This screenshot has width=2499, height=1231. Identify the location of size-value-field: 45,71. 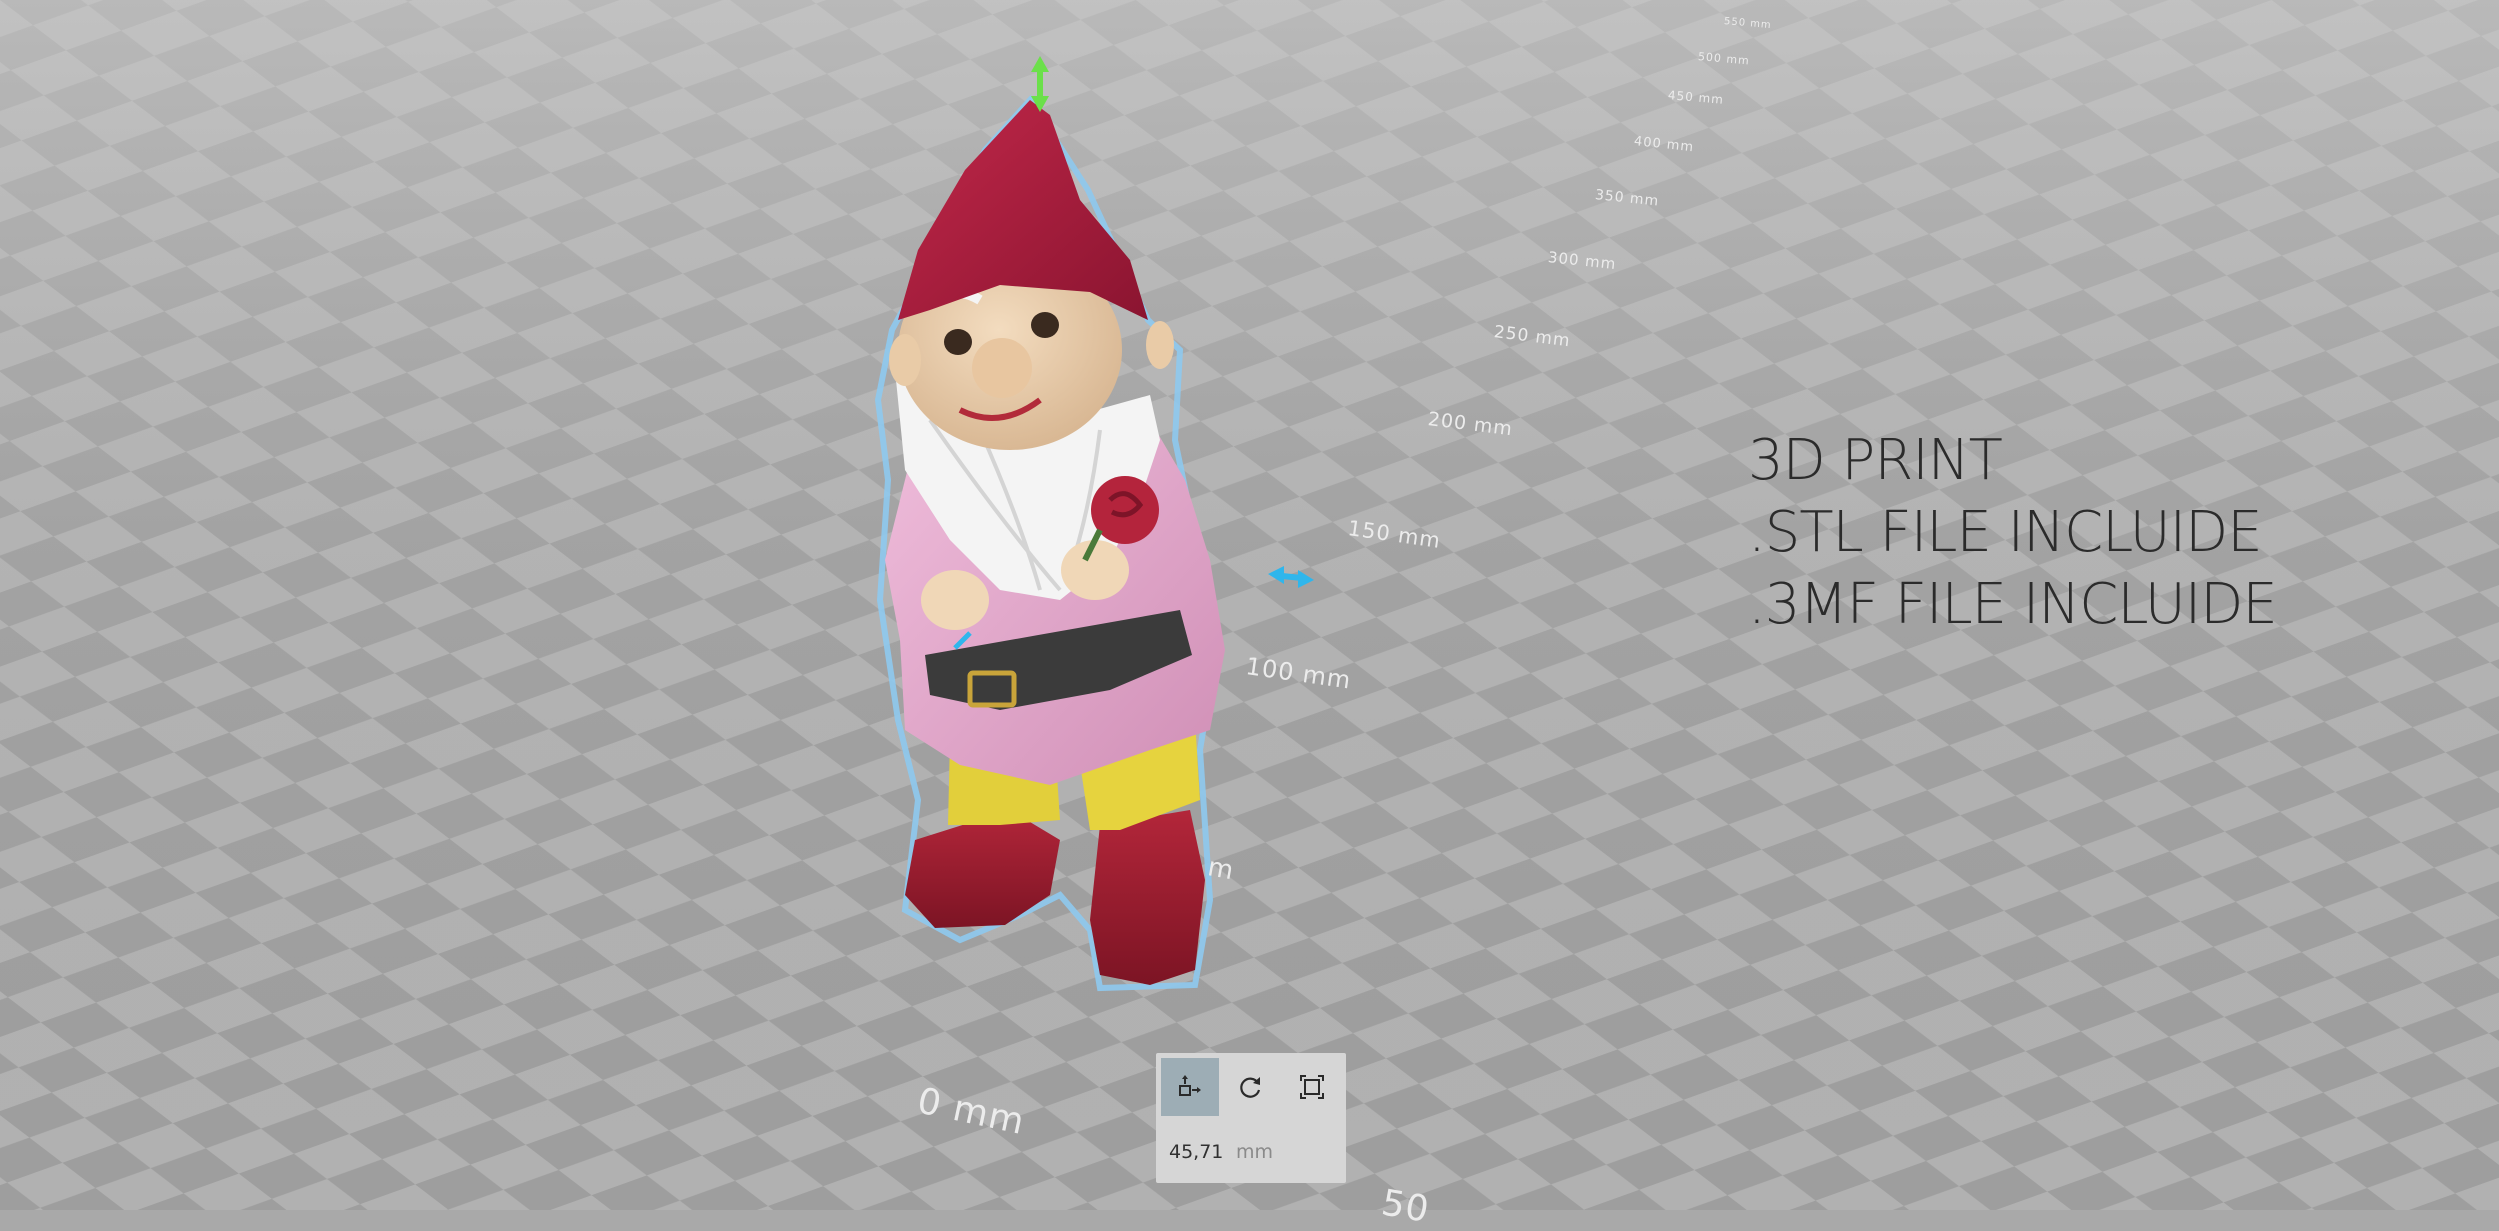
(1196, 1152).